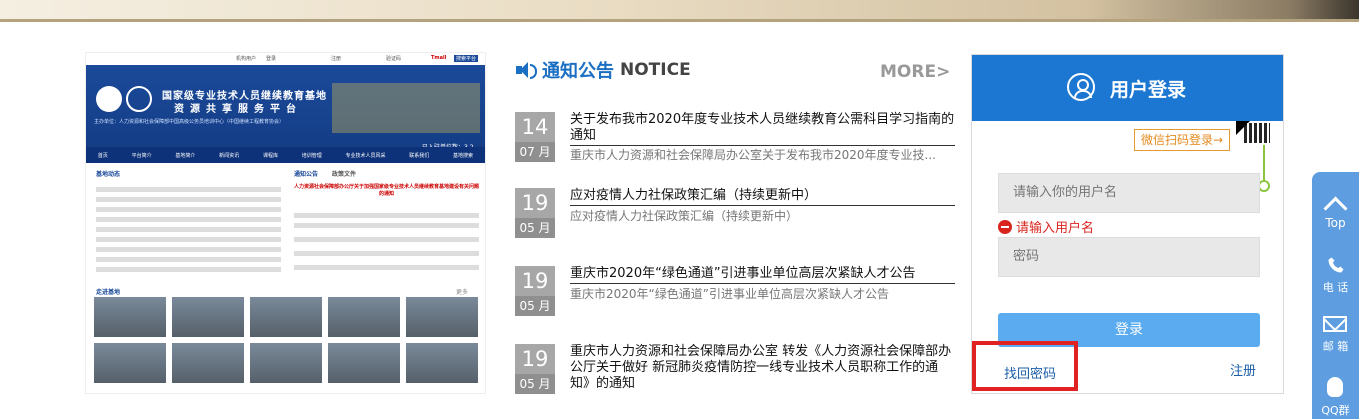 The image size is (1359, 419). I want to click on login-title: 用户登录, so click(1148, 90).